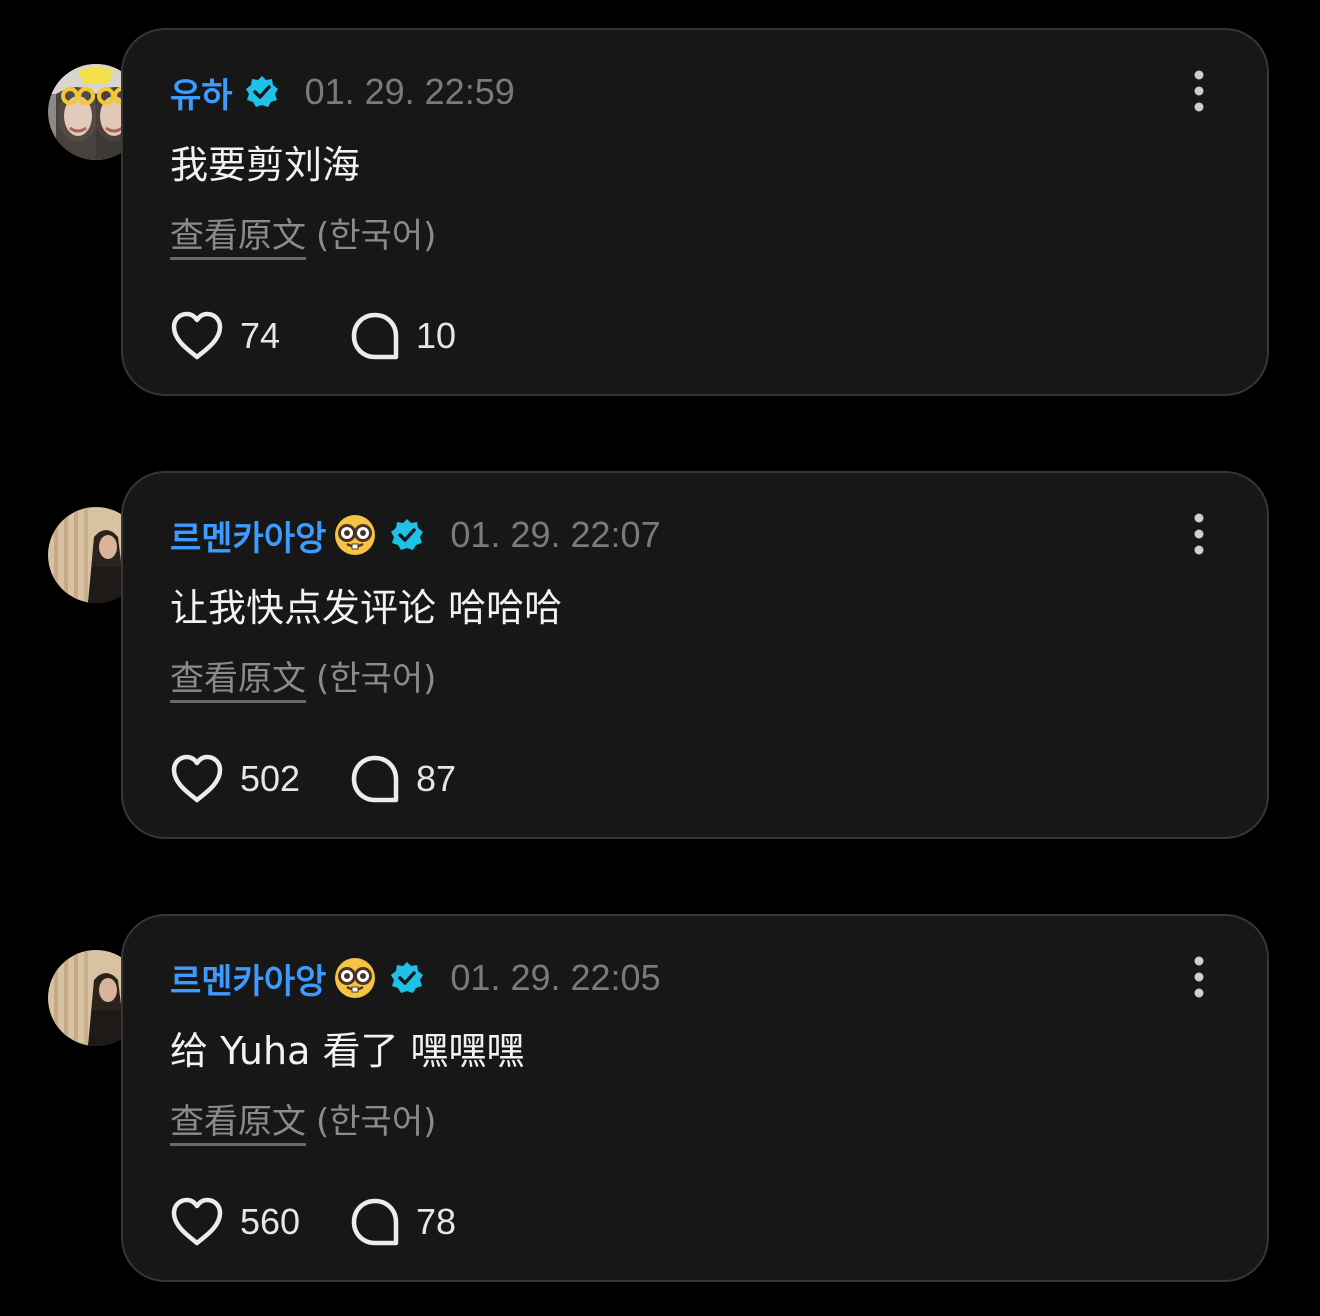  I want to click on comment-actions: 560 78, so click(313, 1222).